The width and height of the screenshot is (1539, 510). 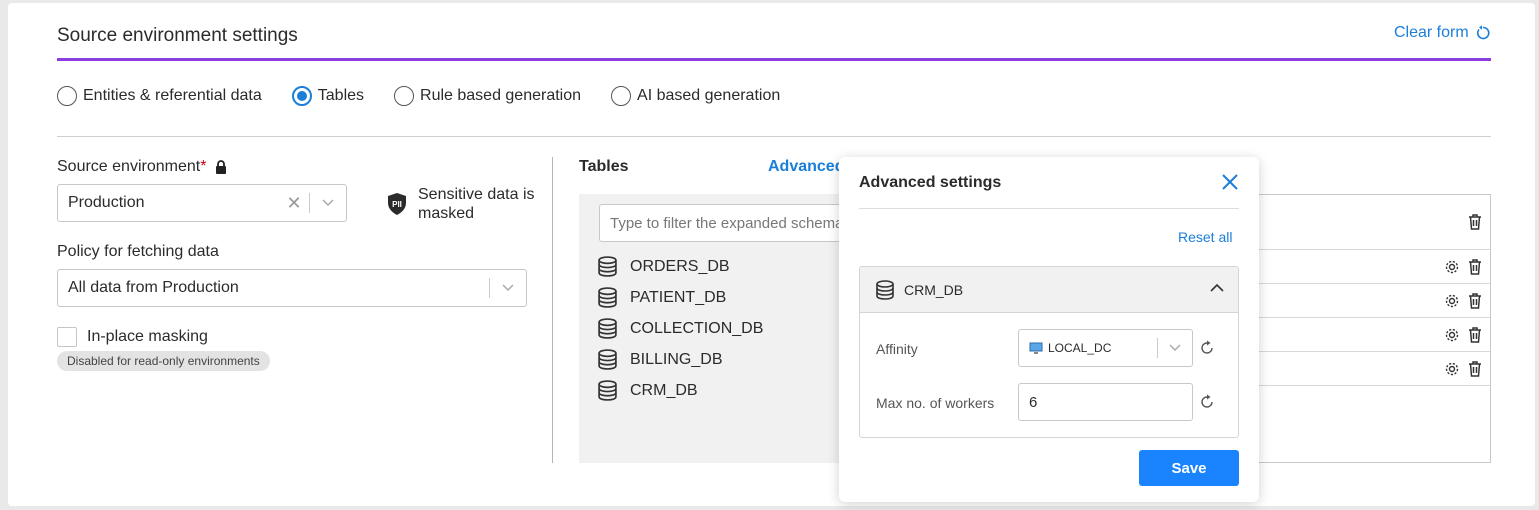 What do you see at coordinates (676, 359) in the screenshot?
I see `database-name: BILLING_DB` at bounding box center [676, 359].